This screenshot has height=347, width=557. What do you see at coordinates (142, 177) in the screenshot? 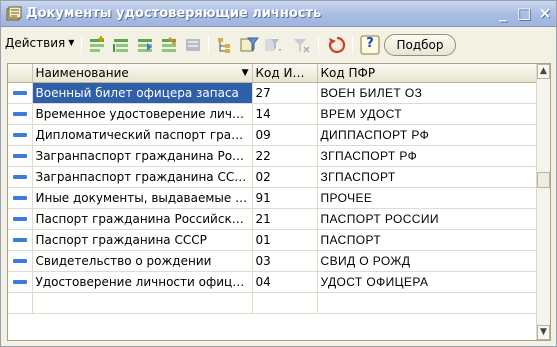
I see `cell-name: Загранпаспорт гражданина СССР` at bounding box center [142, 177].